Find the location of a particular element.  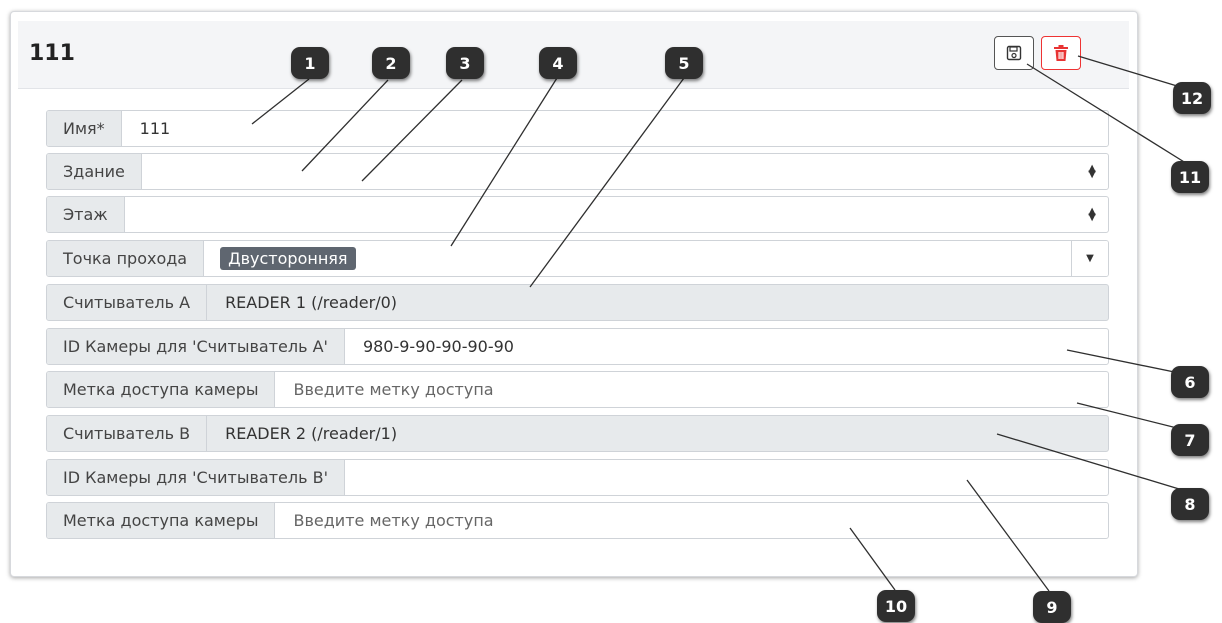

caret-down-icon: ▼ is located at coordinates (1090, 258).